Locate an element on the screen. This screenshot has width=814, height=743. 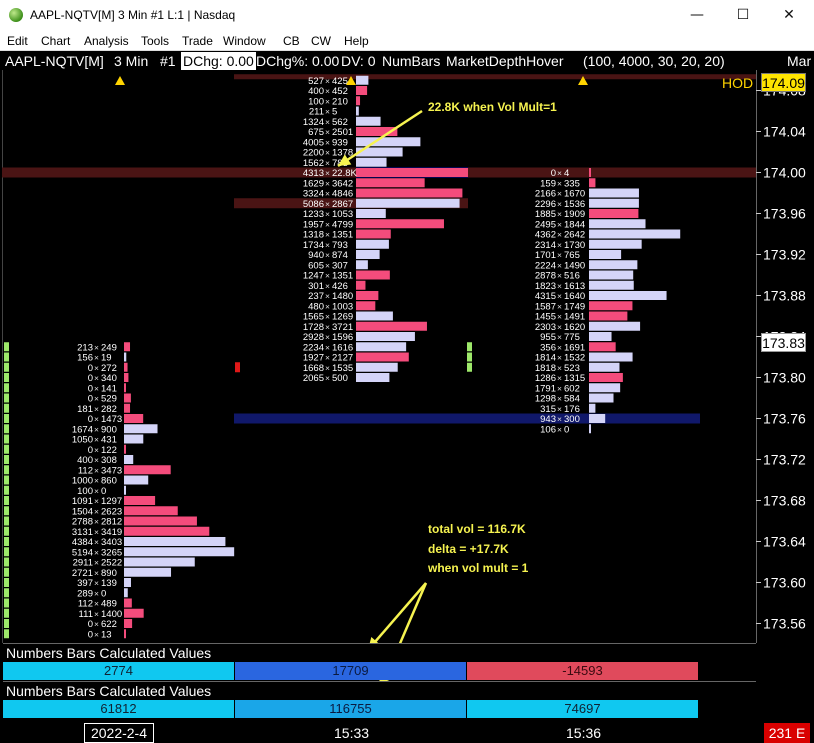
menu-trade: Trade is located at coordinates (197, 41).